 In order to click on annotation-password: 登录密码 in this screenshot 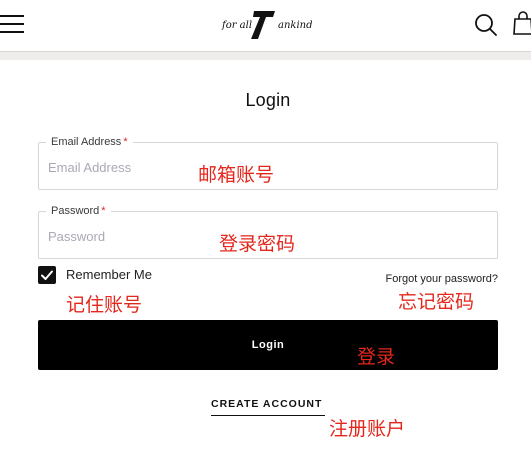, I will do `click(257, 244)`.